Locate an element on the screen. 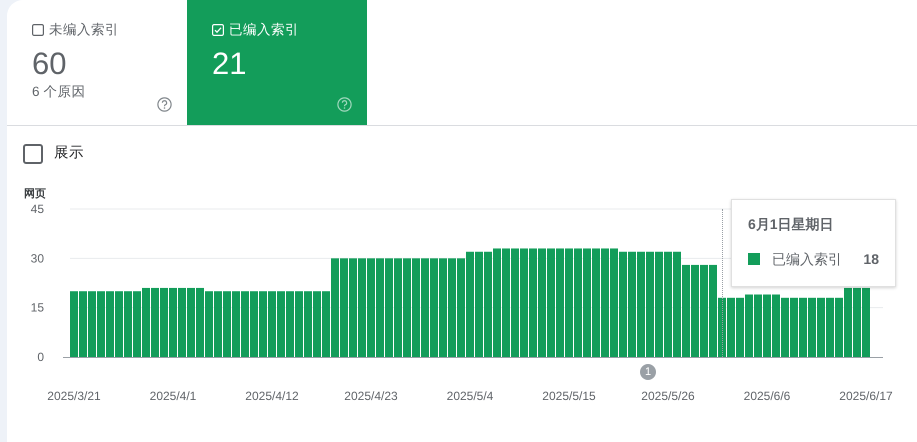  y-axis-label: 30 is located at coordinates (37, 258).